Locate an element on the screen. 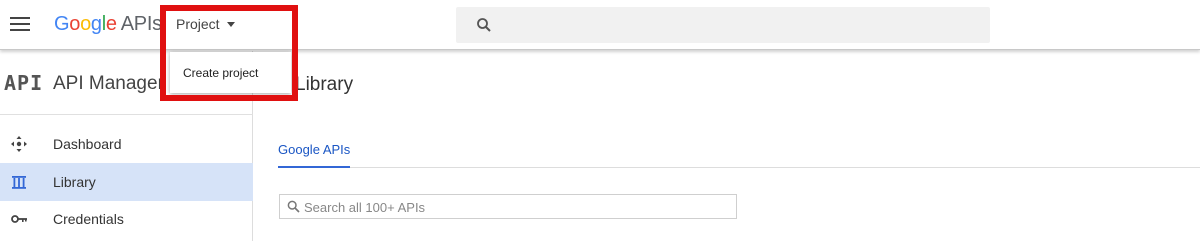  tab-google-apis: Google APIs is located at coordinates (314, 155).